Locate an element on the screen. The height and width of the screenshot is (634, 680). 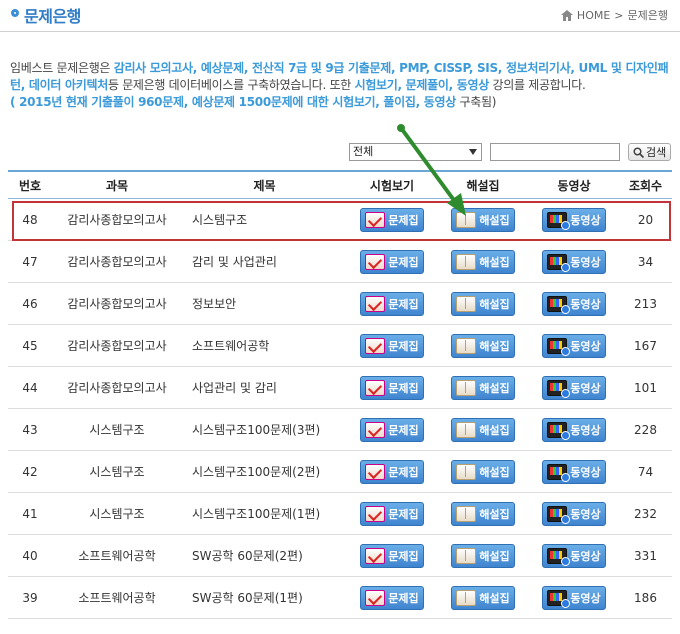
table-row: 43 시스템구조 시스템구조100문제(3편) 문제집 해설집 동영상 228 is located at coordinates (340, 429).